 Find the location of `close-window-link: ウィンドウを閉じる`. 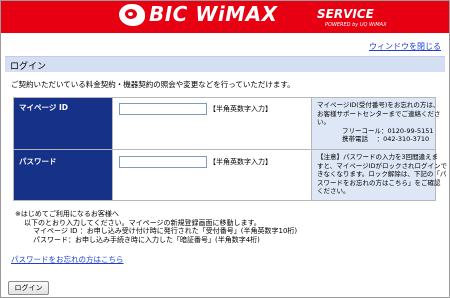

close-window-link: ウィンドウを閉じる is located at coordinates (405, 46).